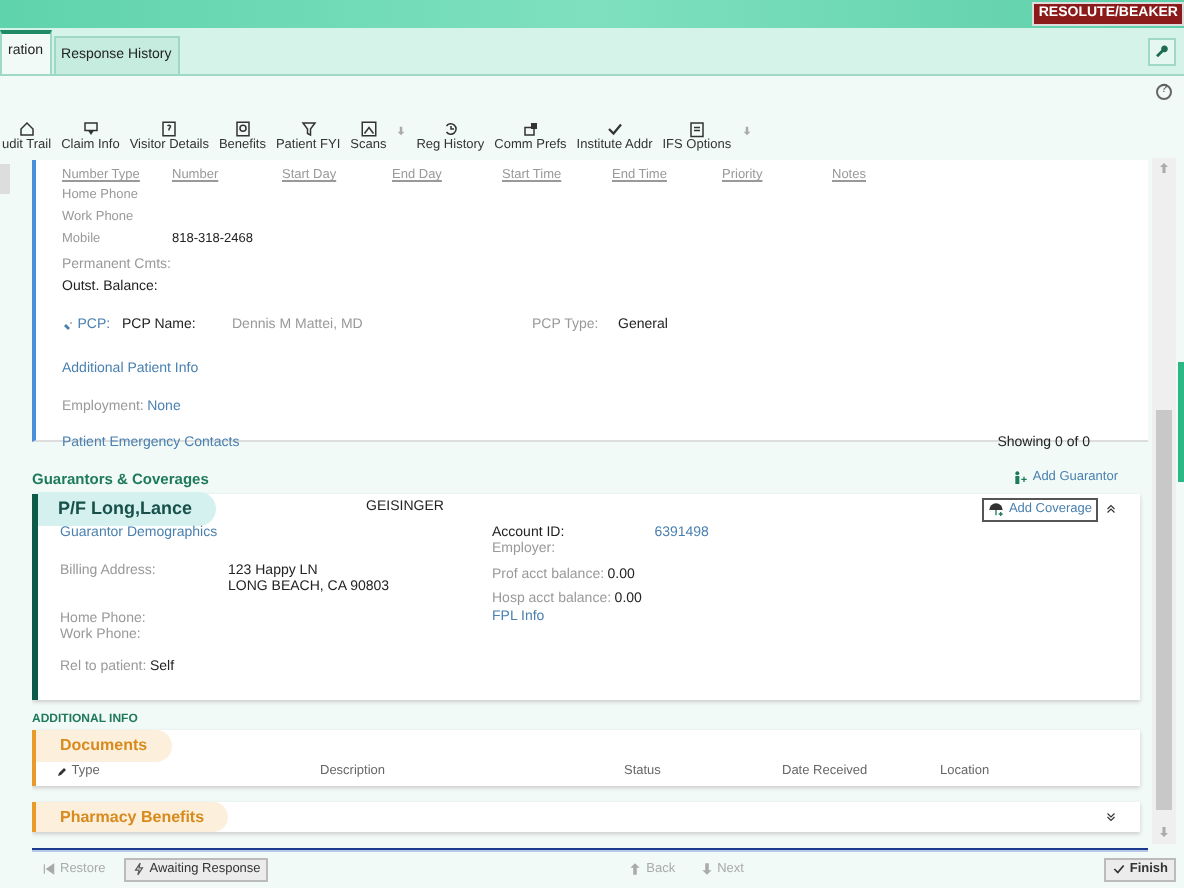 The height and width of the screenshot is (888, 1184). Describe the element at coordinates (1020, 478) in the screenshot. I see `add-person-icon` at that location.